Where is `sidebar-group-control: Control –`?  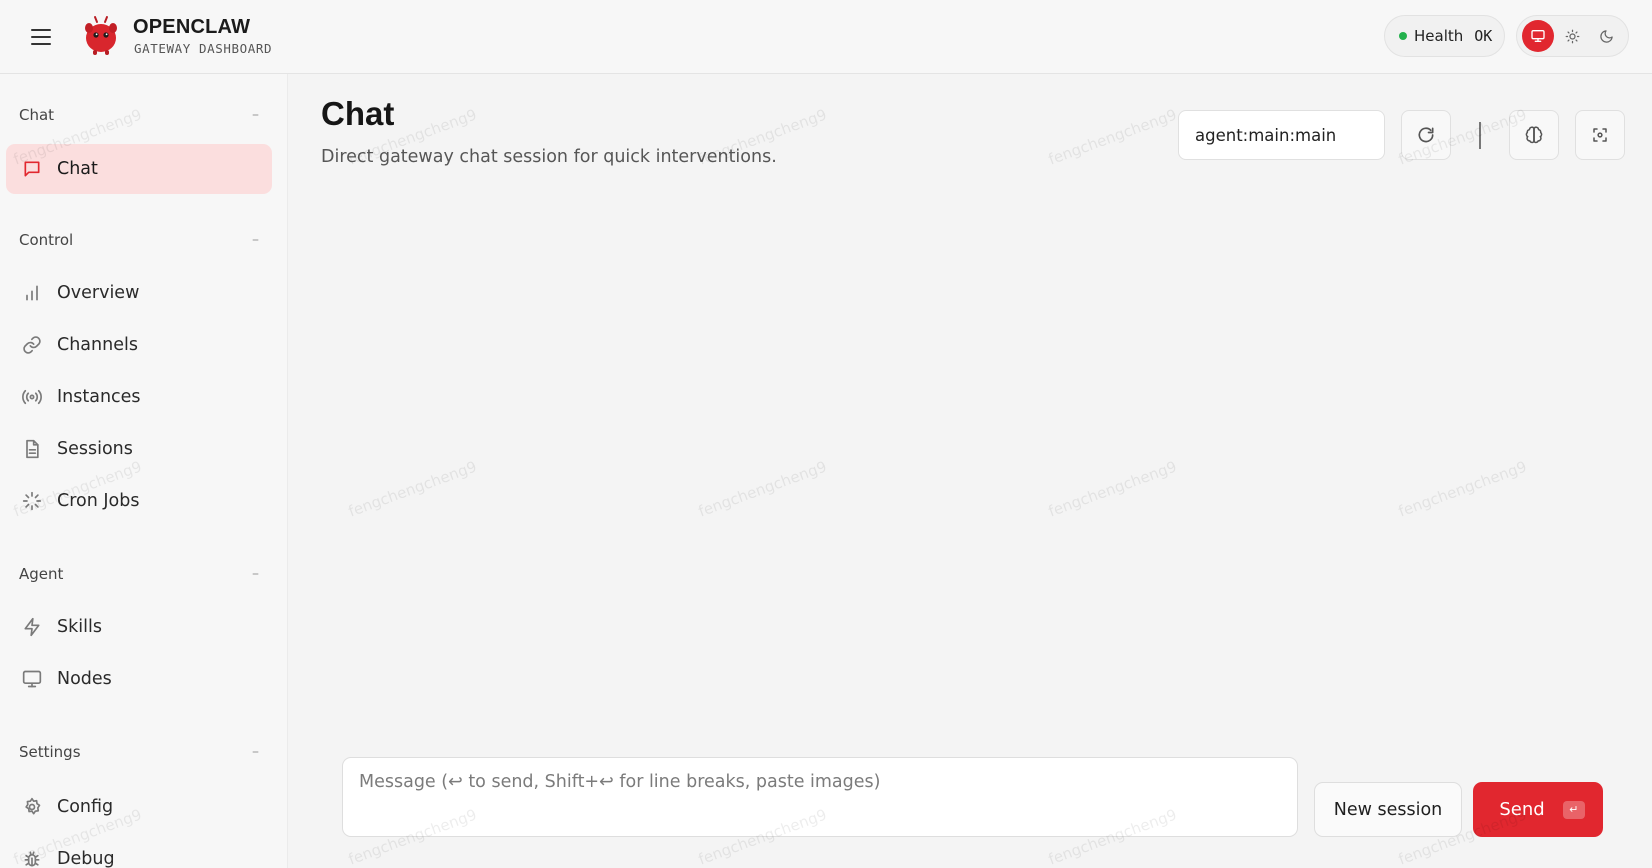
sidebar-group-control: Control – is located at coordinates (139, 240).